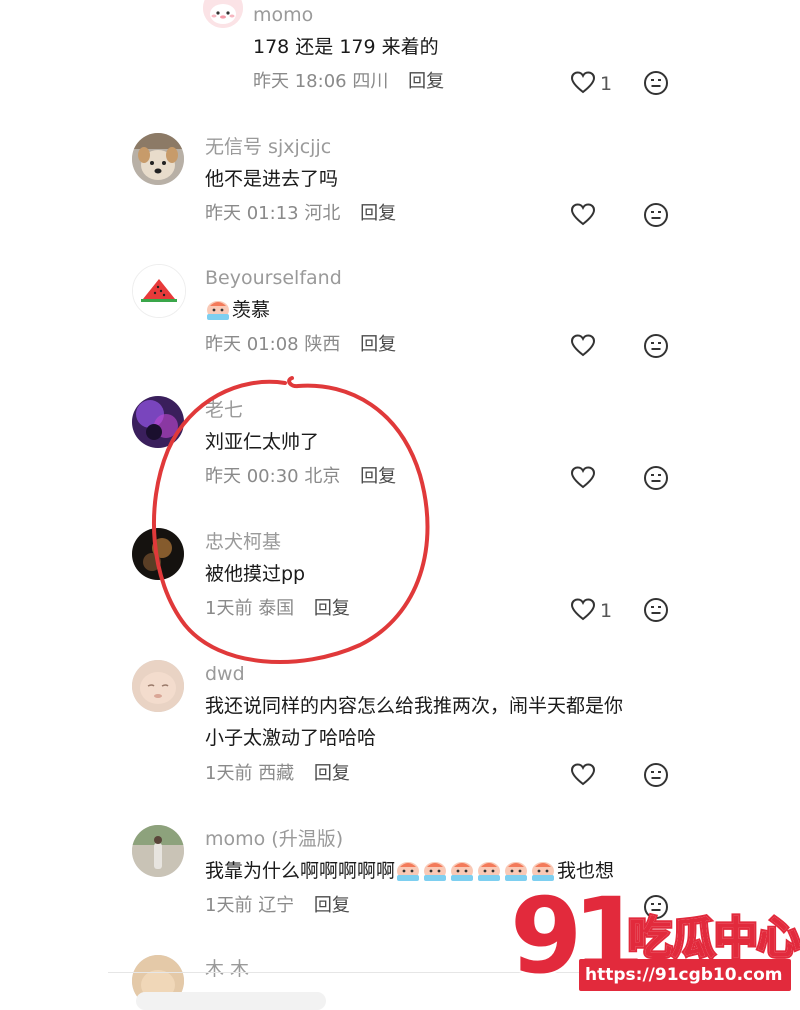 This screenshot has height=1010, width=800. I want to click on purple-photo-avatar-icon, so click(158, 422).